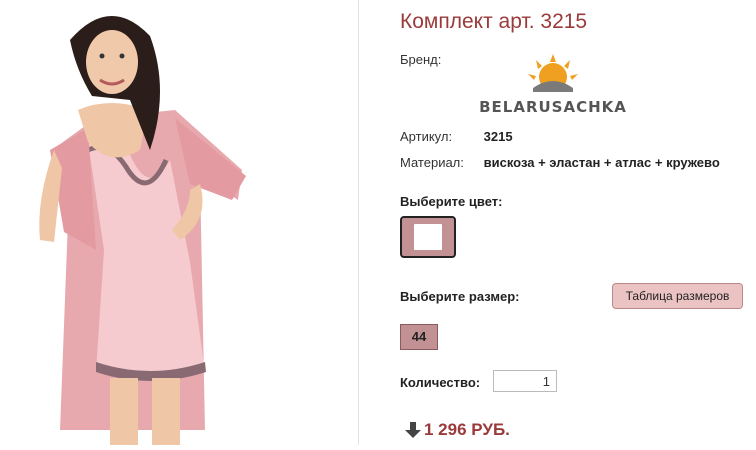 This screenshot has height=450, width=756. Describe the element at coordinates (432, 162) in the screenshot. I see `material-label: Материал:` at that location.